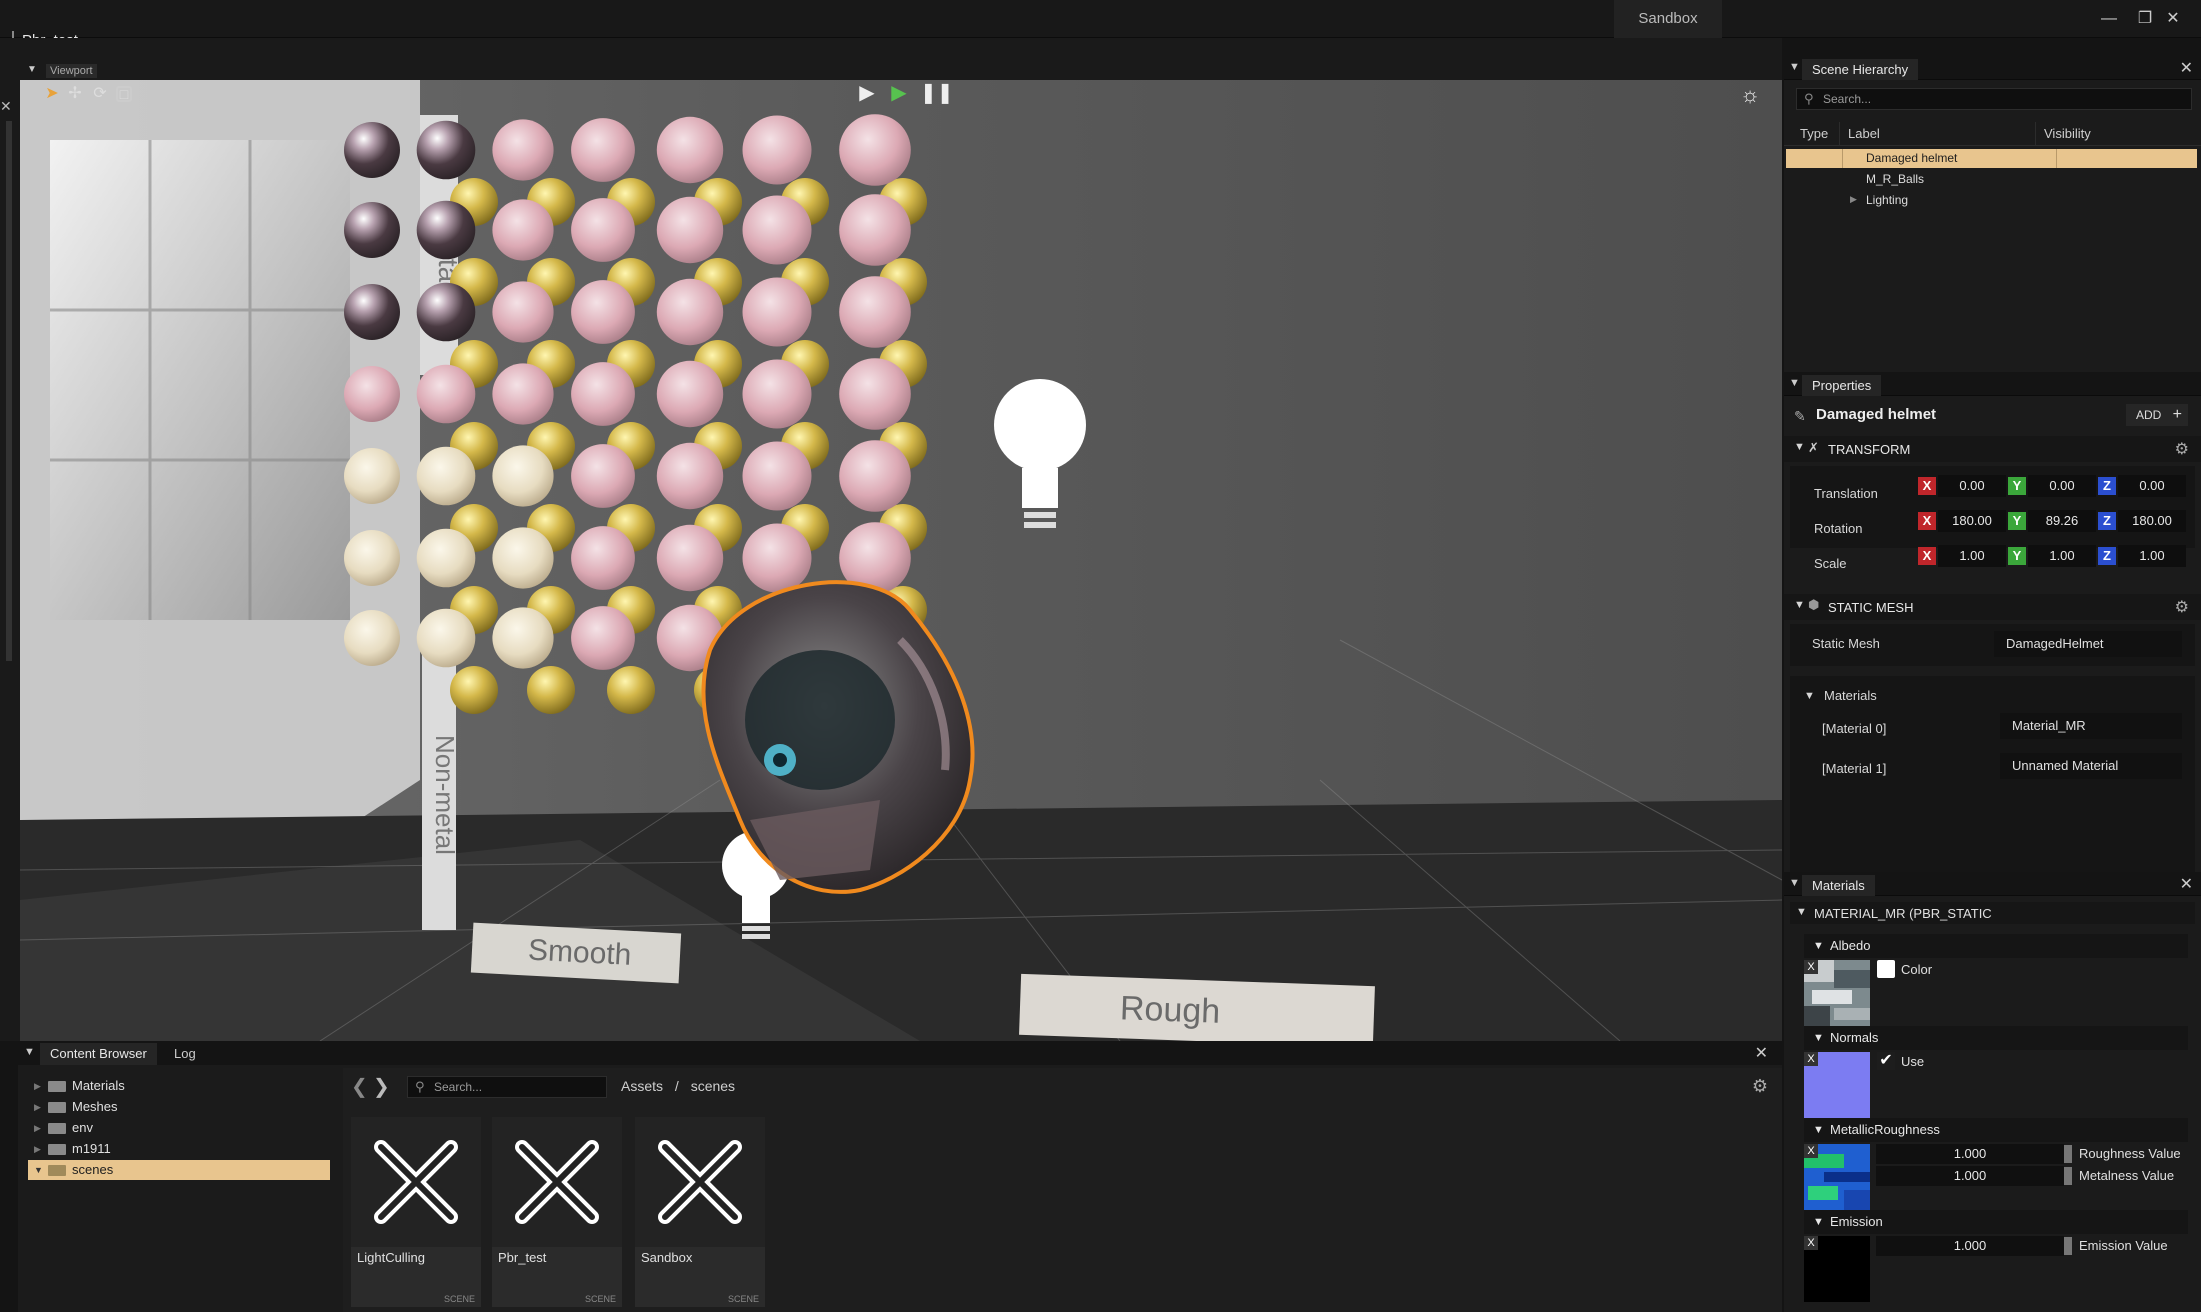 The width and height of the screenshot is (2201, 1312). I want to click on play-icon: ▶, so click(867, 93).